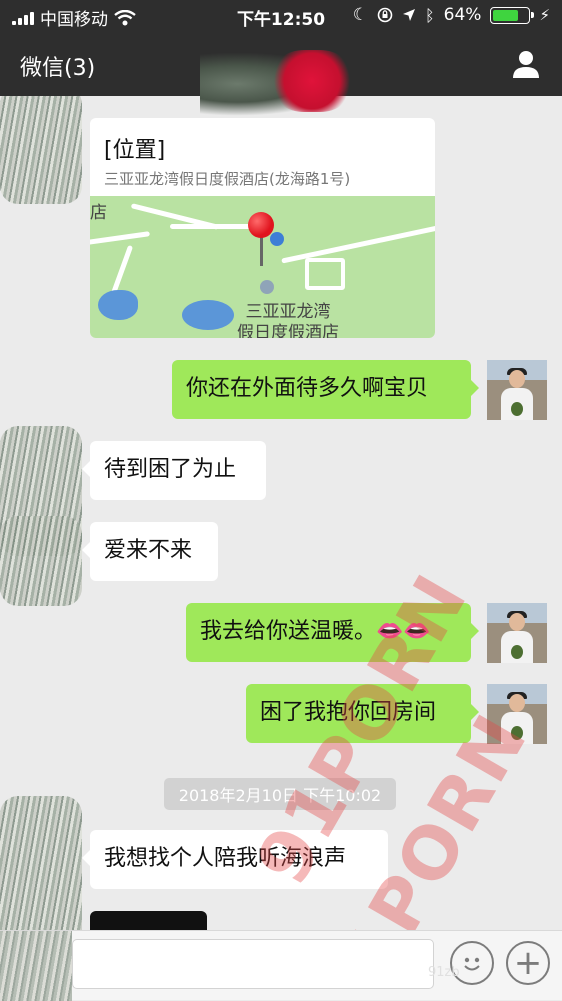 This screenshot has height=1001, width=562. I want to click on message-bubble-incoming: 待到困了为止, so click(174, 470).